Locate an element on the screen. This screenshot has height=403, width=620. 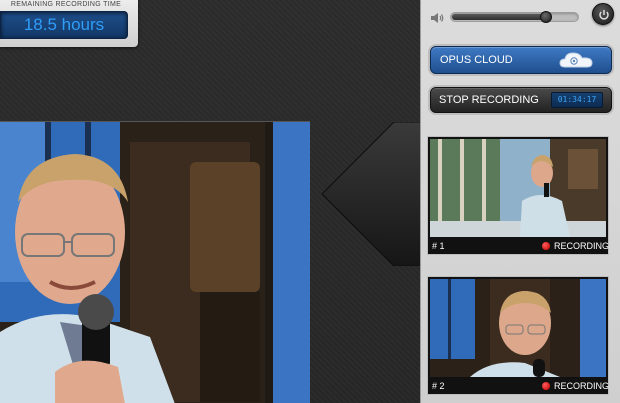
volume-slider-fill is located at coordinates (499, 17).